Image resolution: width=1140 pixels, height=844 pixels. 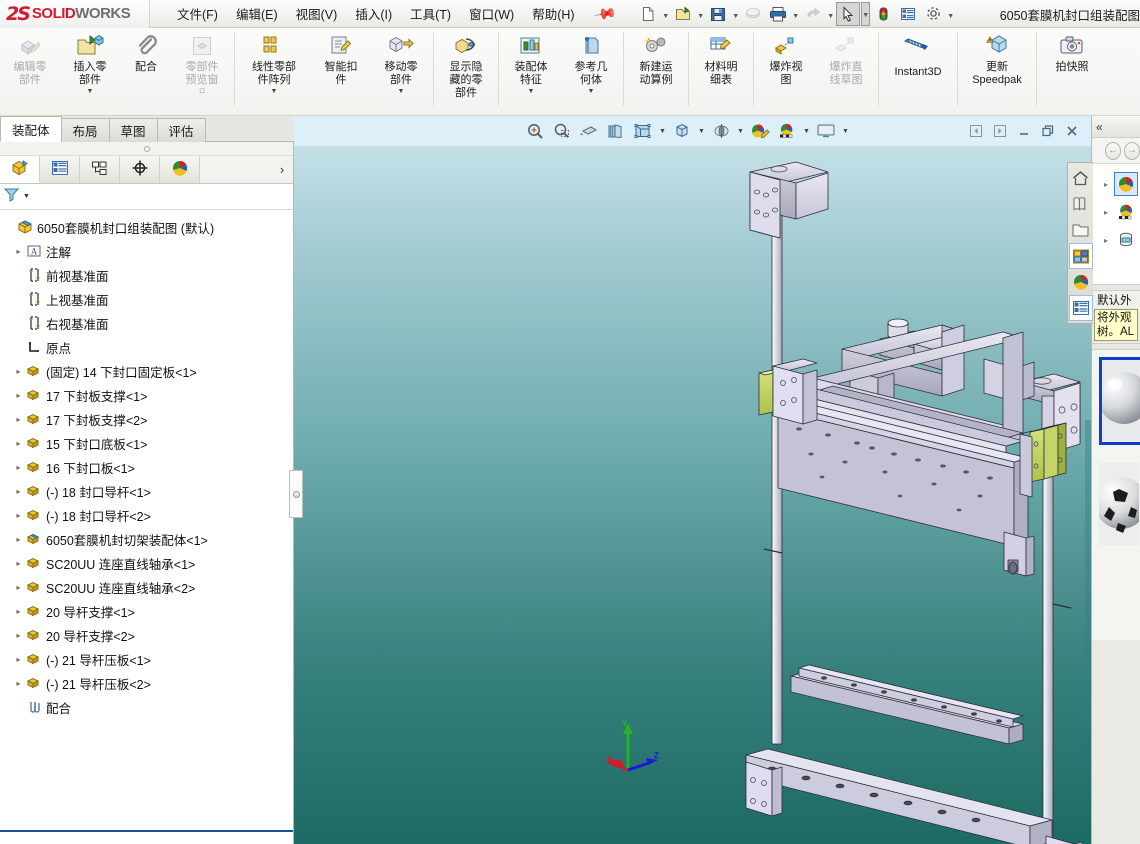 I want to click on previous-view-button, so click(x=976, y=131).